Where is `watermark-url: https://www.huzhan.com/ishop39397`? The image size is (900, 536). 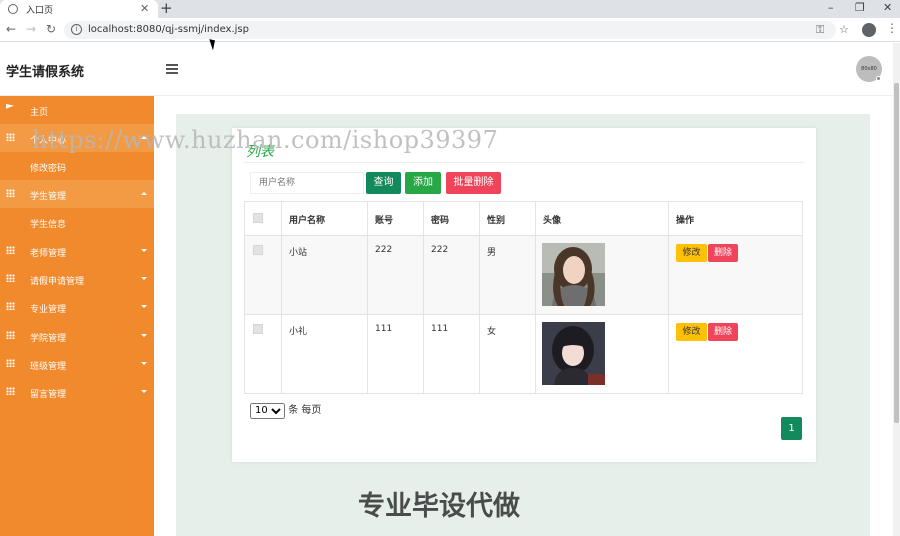
watermark-url: https://www.huzhan.com/ishop39397 is located at coordinates (265, 140).